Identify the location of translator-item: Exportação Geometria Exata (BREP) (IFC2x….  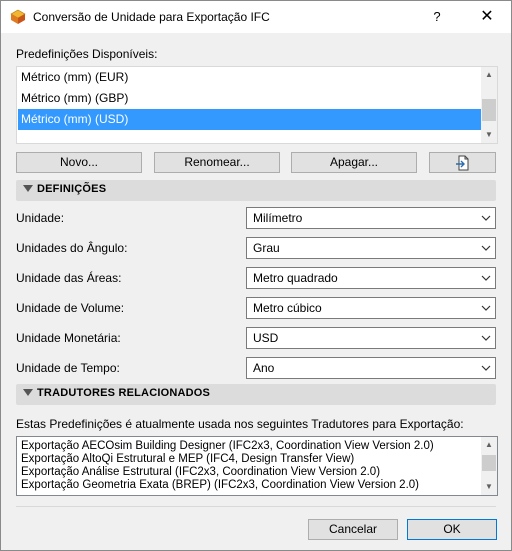
(220, 485).